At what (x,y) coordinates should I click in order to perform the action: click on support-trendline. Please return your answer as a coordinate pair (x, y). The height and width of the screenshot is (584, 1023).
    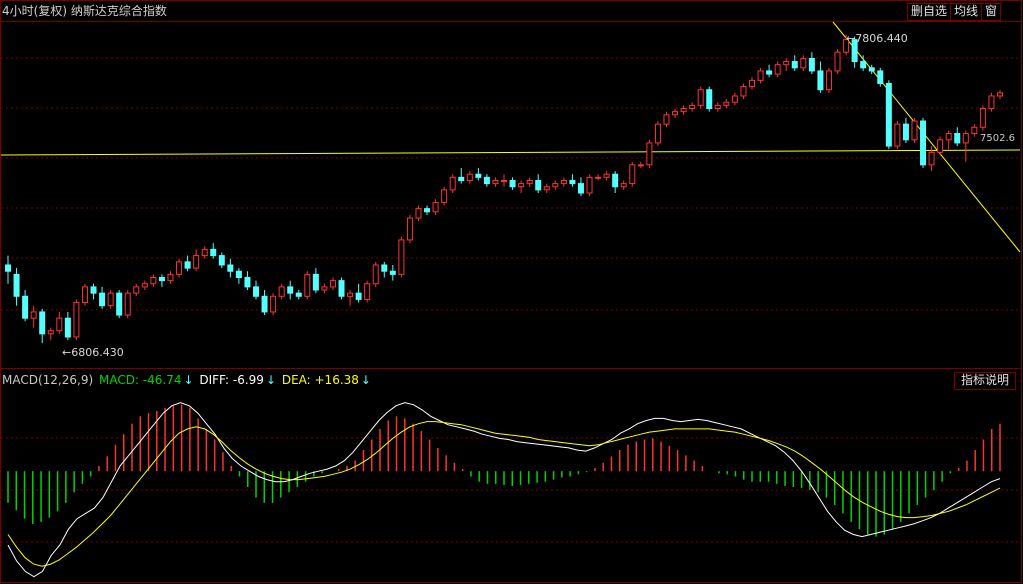
    Looking at the image, I should click on (510, 152).